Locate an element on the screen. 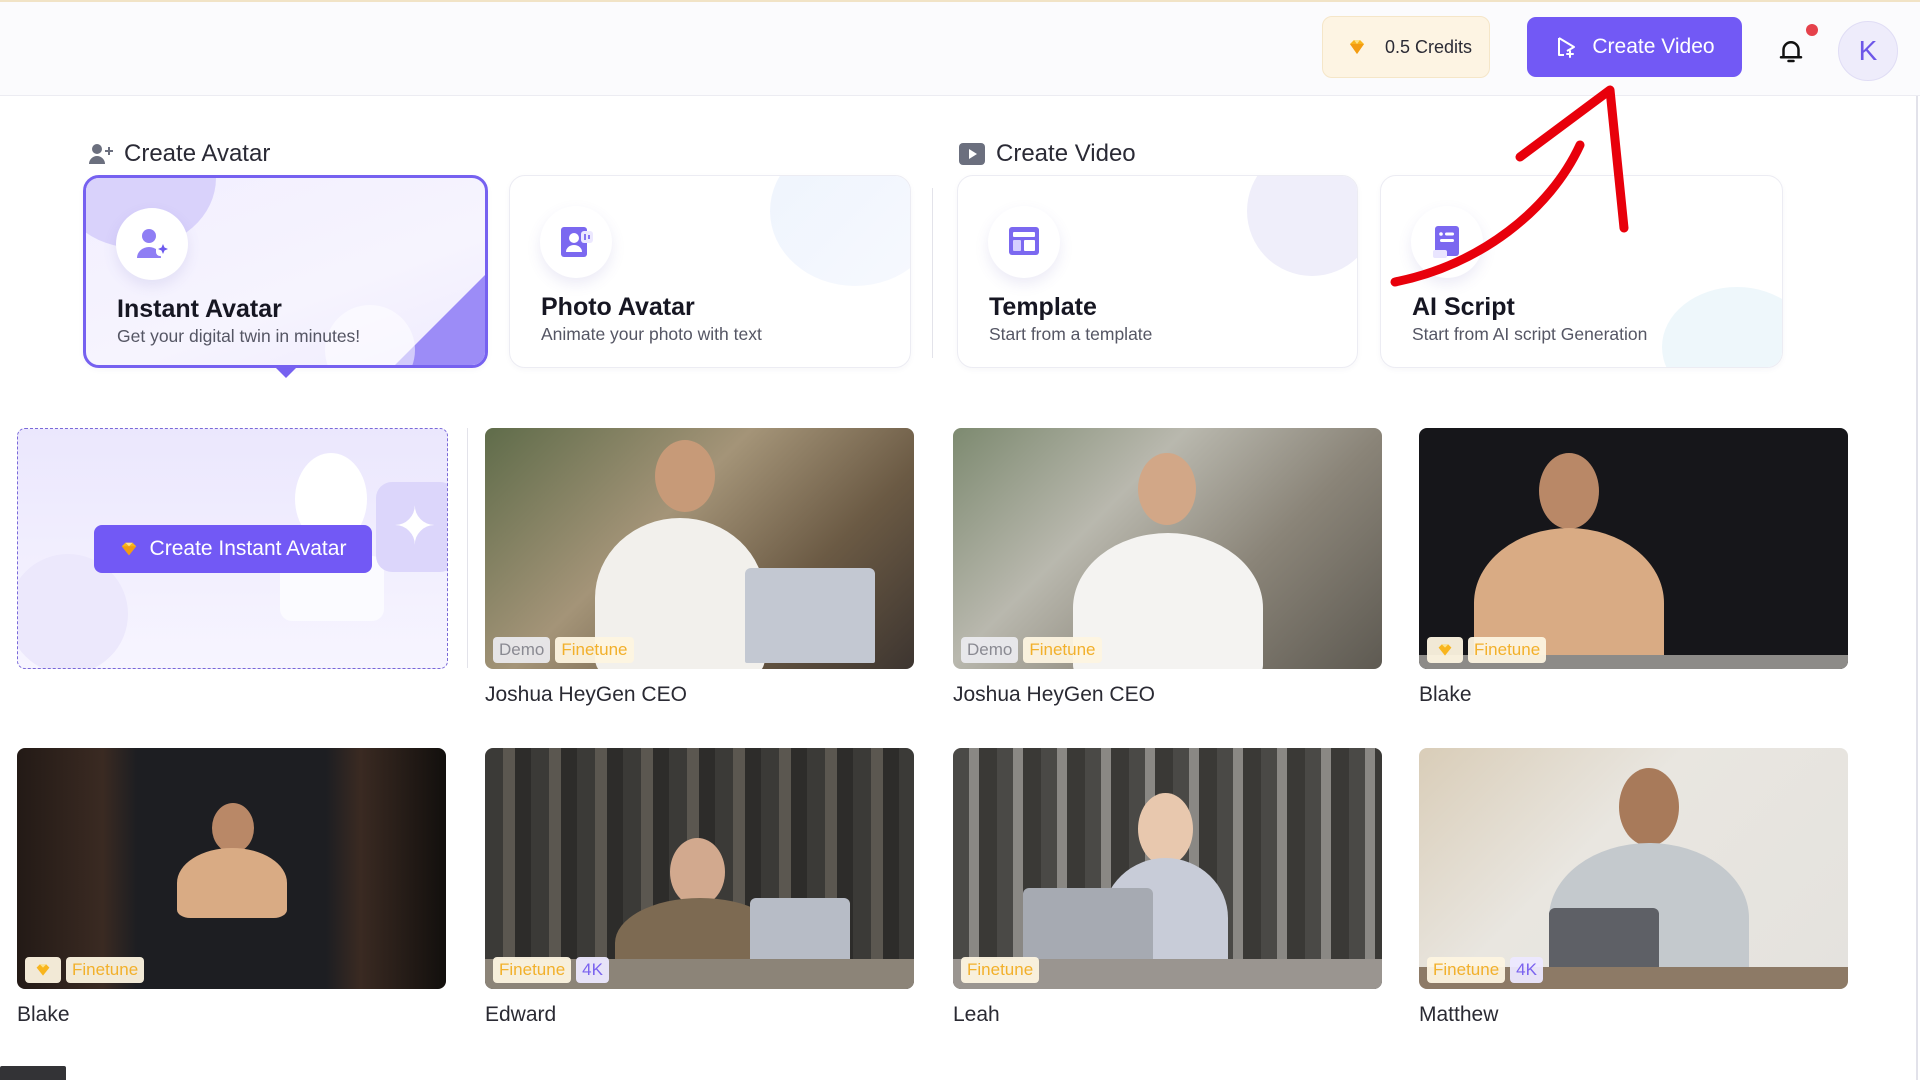 The image size is (1920, 1080). template-icon-circle is located at coordinates (1024, 242).